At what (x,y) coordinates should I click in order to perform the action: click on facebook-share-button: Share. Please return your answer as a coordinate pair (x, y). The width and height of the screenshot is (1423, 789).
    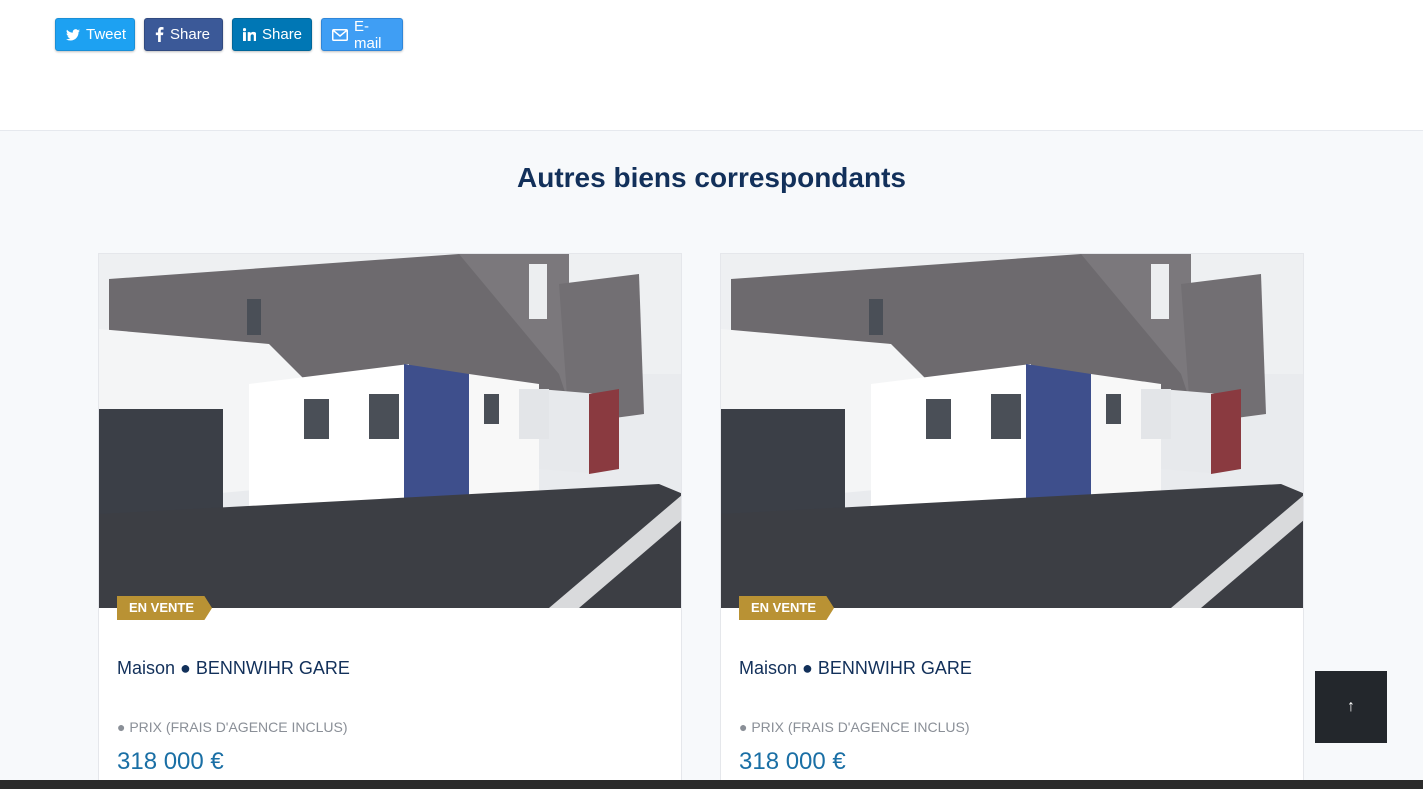
    Looking at the image, I should click on (183, 34).